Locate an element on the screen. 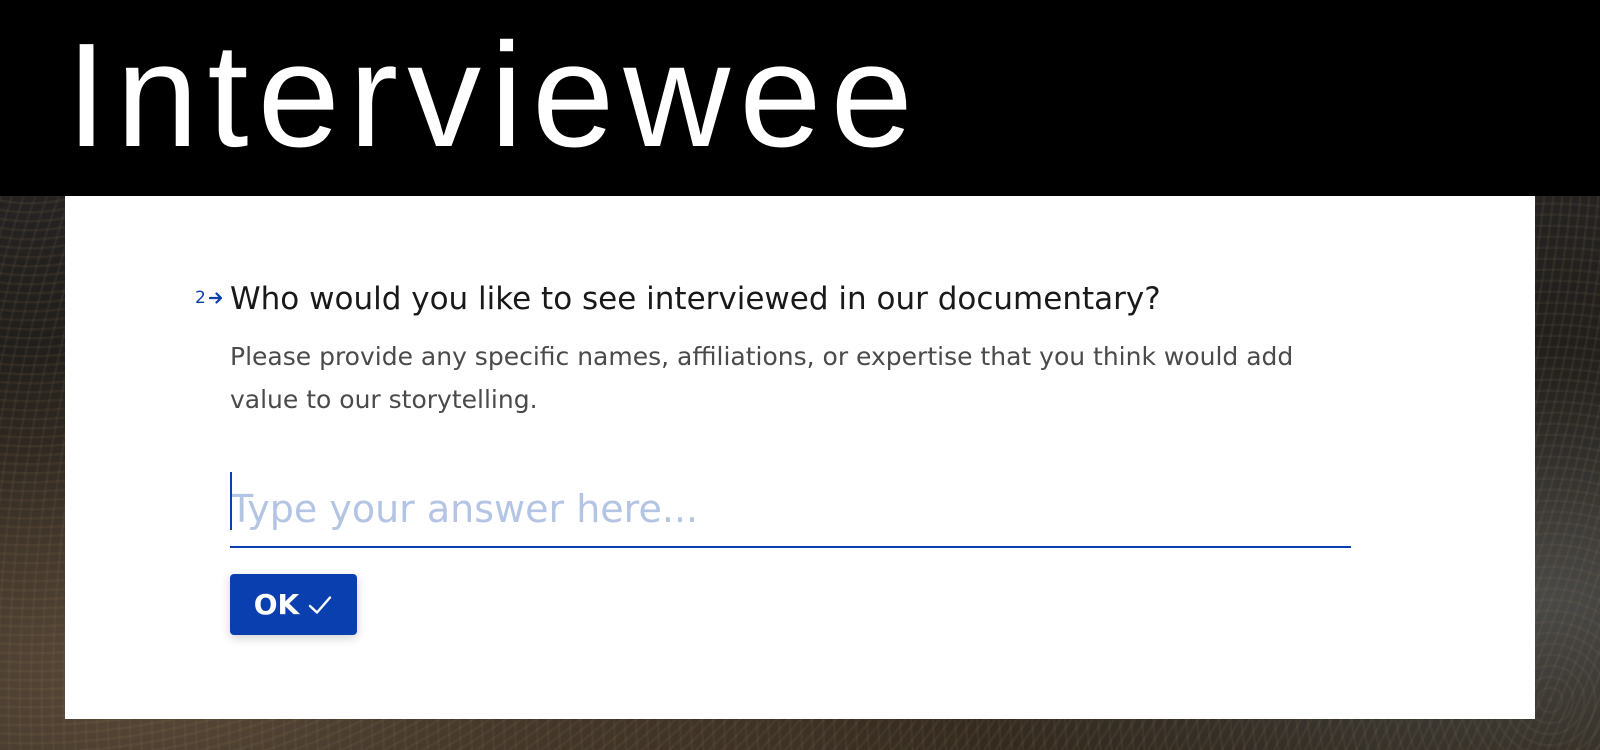  checkmark-icon is located at coordinates (320, 605).